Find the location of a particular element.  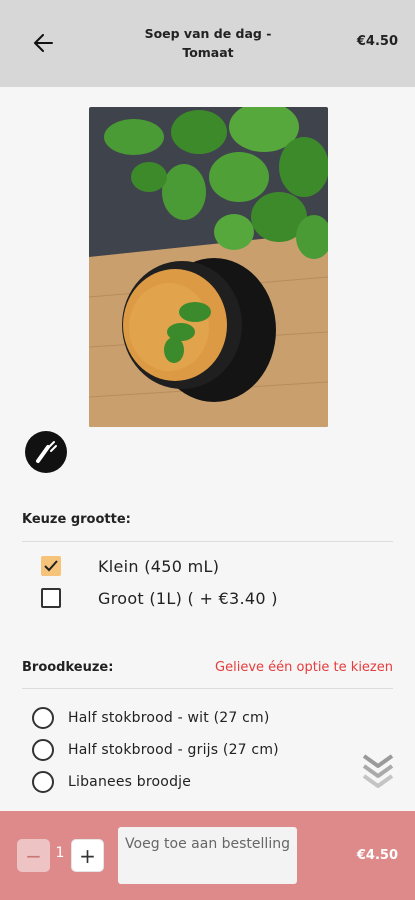

size-option-label: Groot (1L) ( + €3.40 ) is located at coordinates (188, 598).